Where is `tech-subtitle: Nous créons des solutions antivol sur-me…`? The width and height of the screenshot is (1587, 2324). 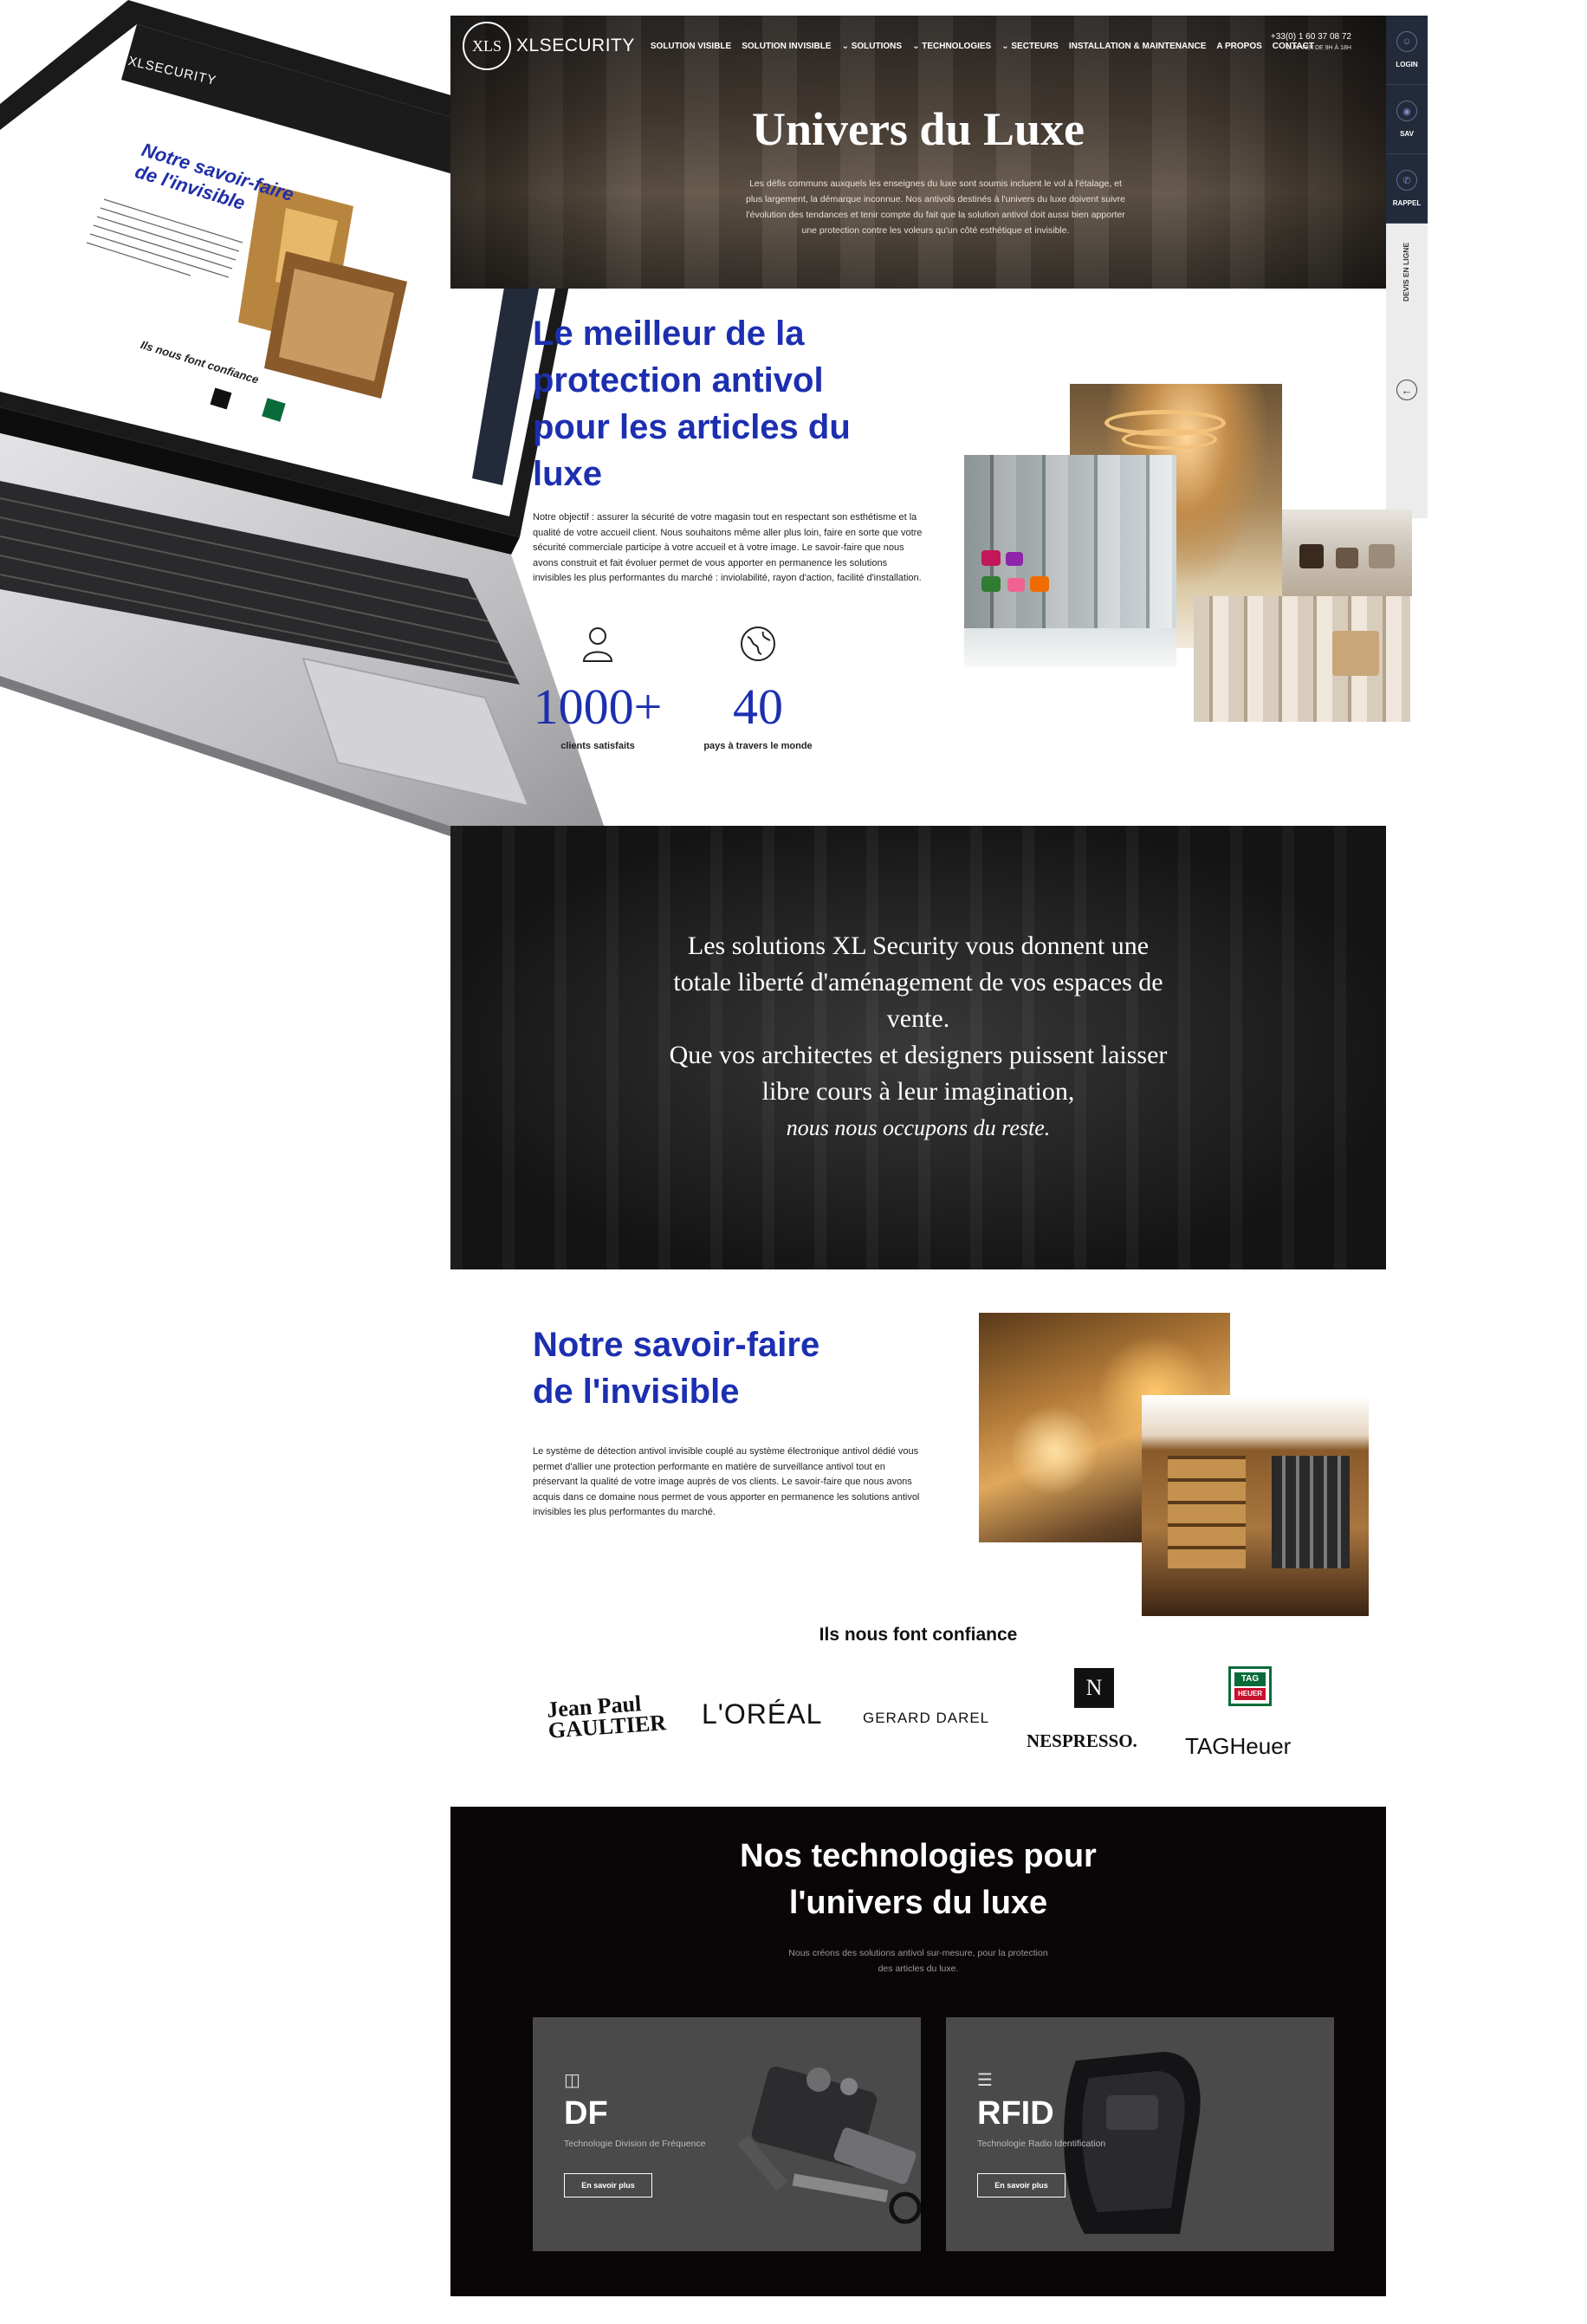
tech-subtitle: Nous créons des solutions antivol sur-me… is located at coordinates (918, 1961).